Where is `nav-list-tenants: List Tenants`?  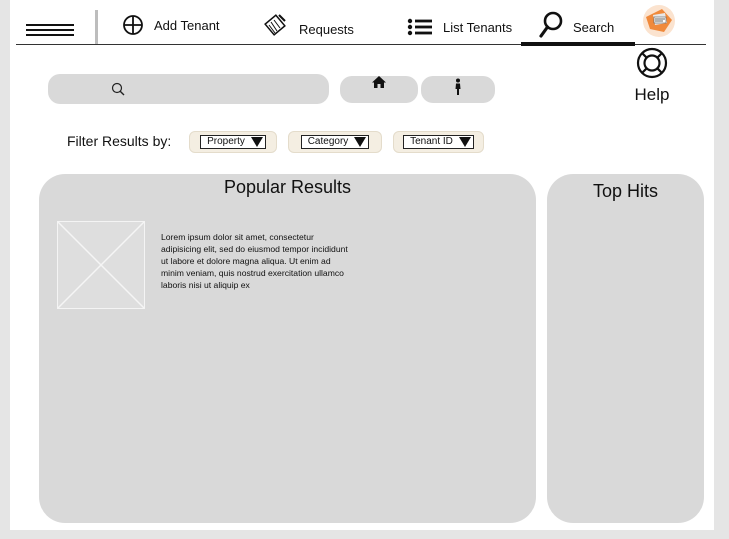
nav-list-tenants: List Tenants is located at coordinates (459, 27).